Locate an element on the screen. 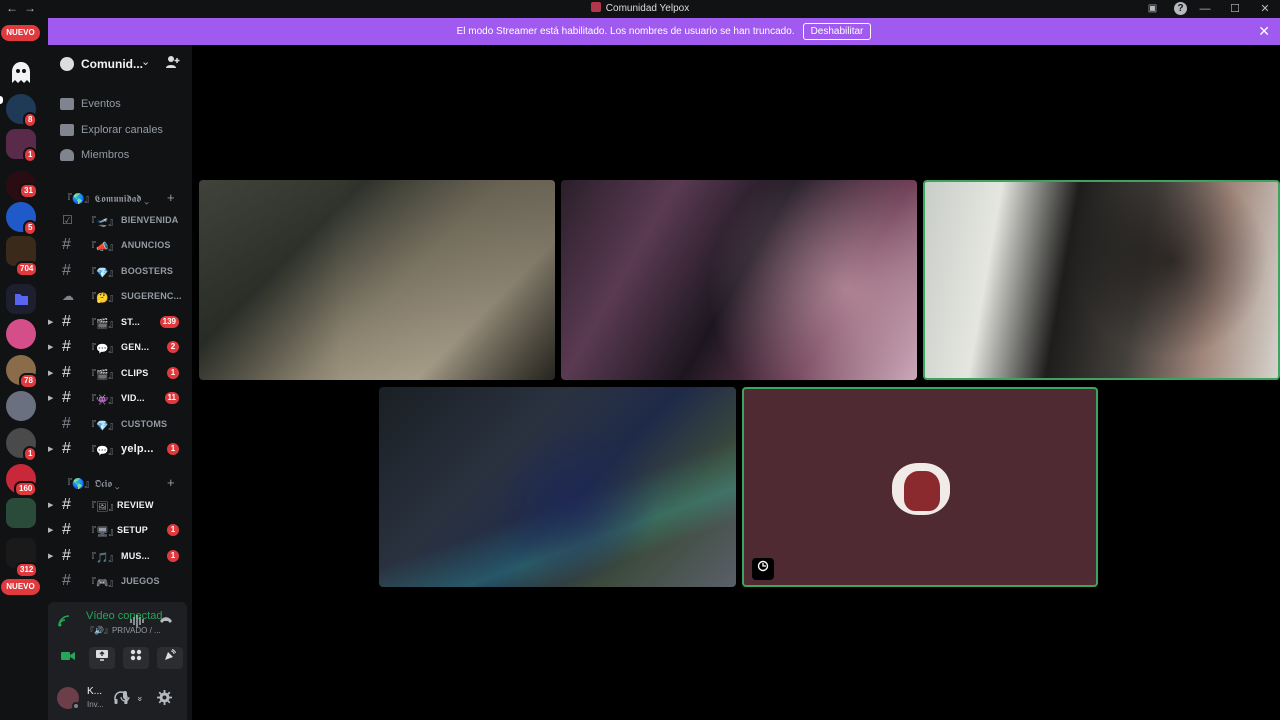  server-badge-icon is located at coordinates (67, 64).